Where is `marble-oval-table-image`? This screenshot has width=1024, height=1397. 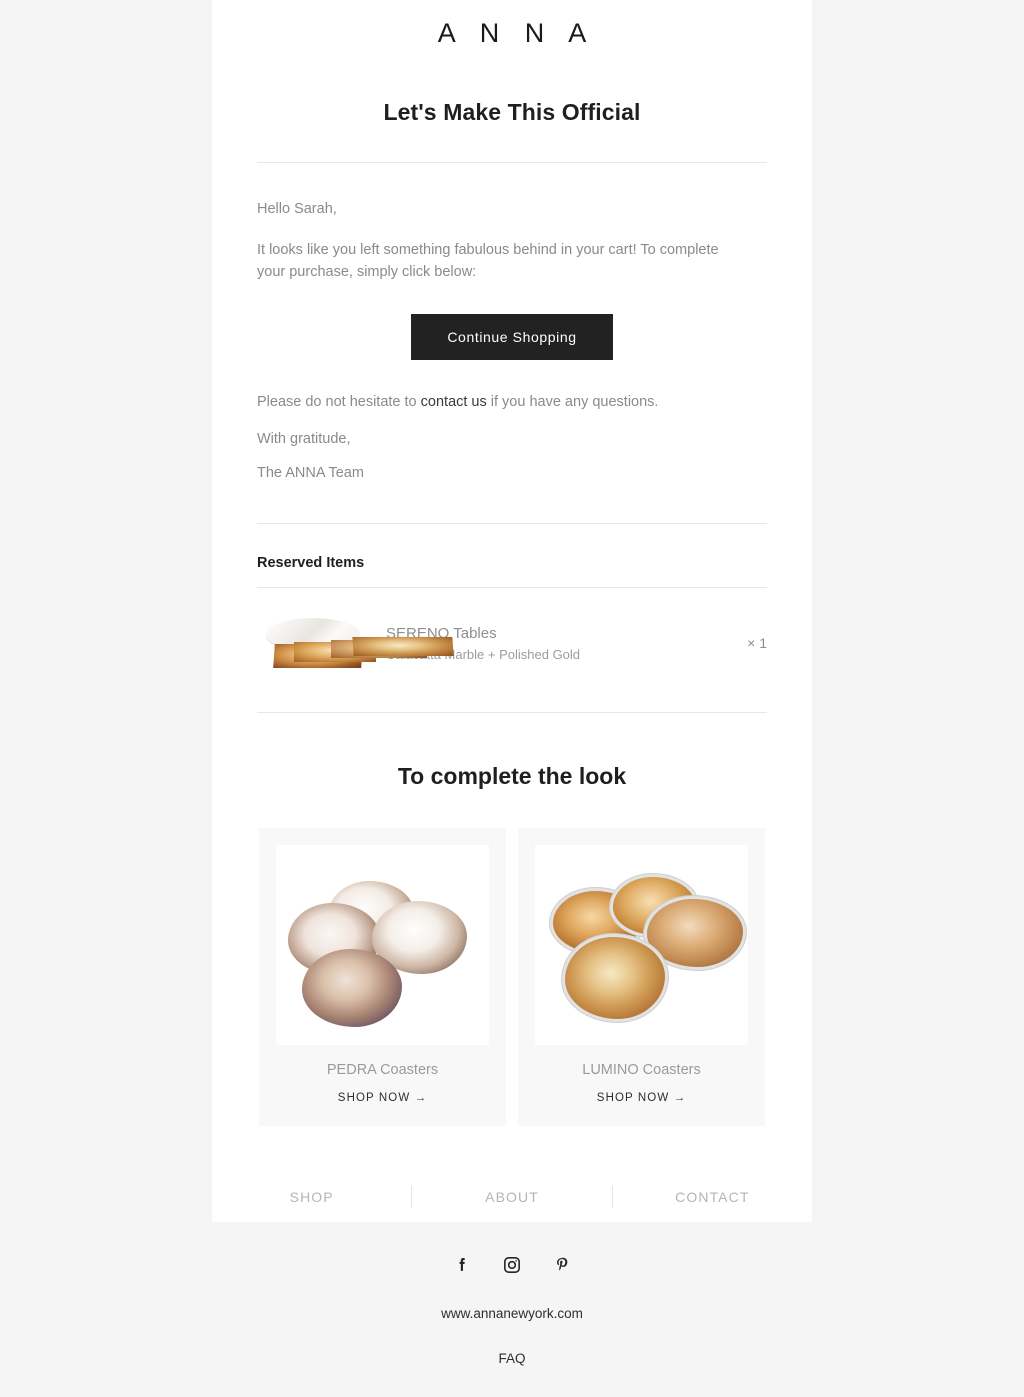
marble-oval-table-image is located at coordinates (355, 643).